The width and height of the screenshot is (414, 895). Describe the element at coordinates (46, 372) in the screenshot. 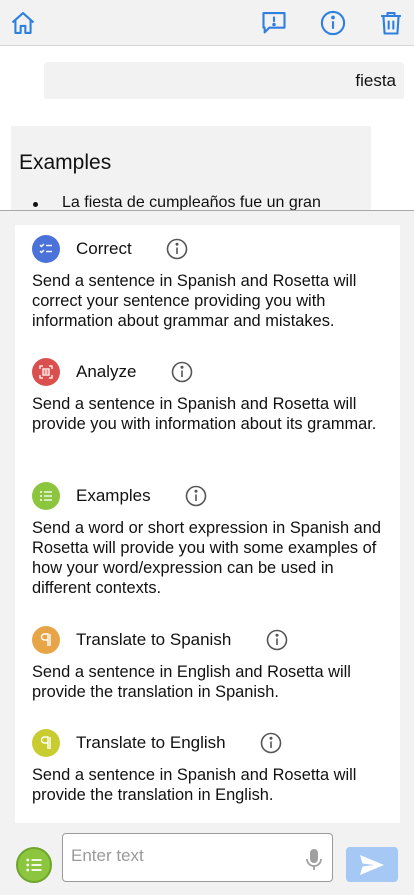

I see `analyze-icon` at that location.